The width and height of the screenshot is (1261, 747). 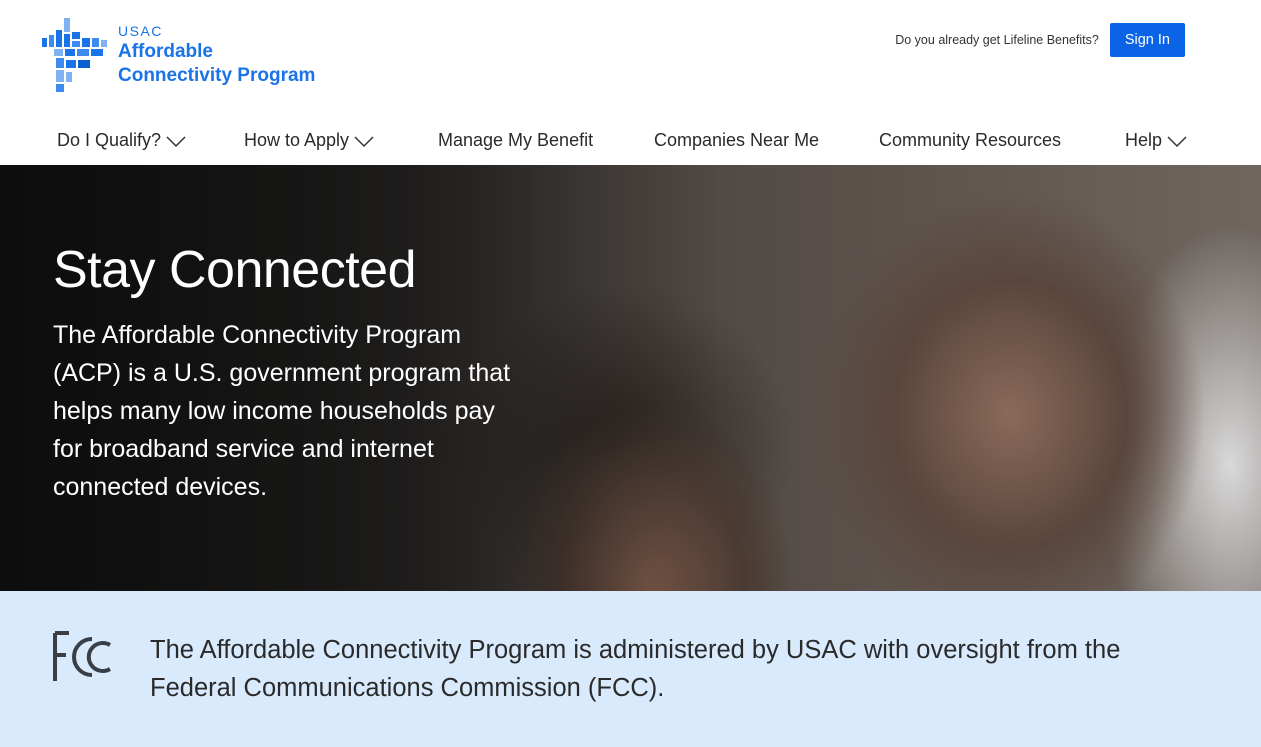 I want to click on nav-item-how-to-apply: How to Apply, so click(x=309, y=140).